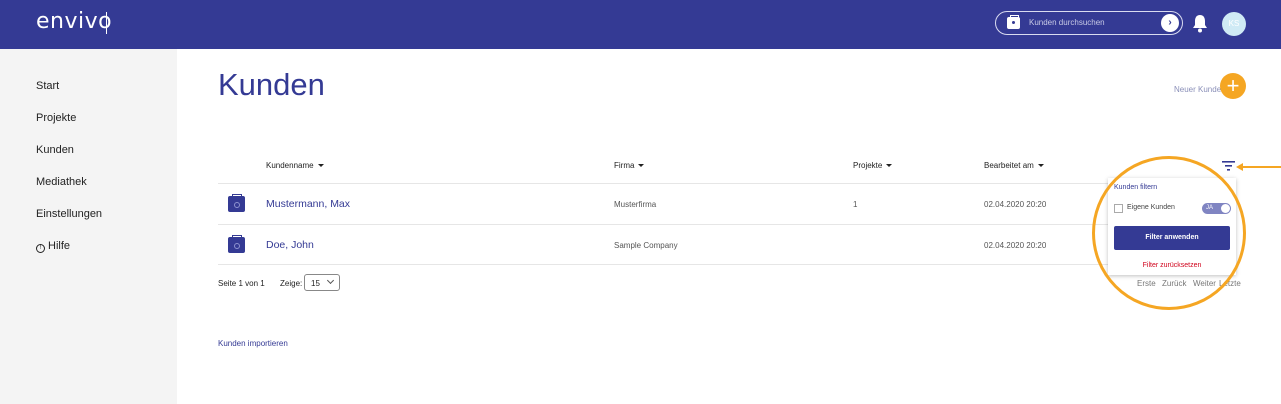  Describe the element at coordinates (1233, 86) in the screenshot. I see `add-customer-button: +` at that location.